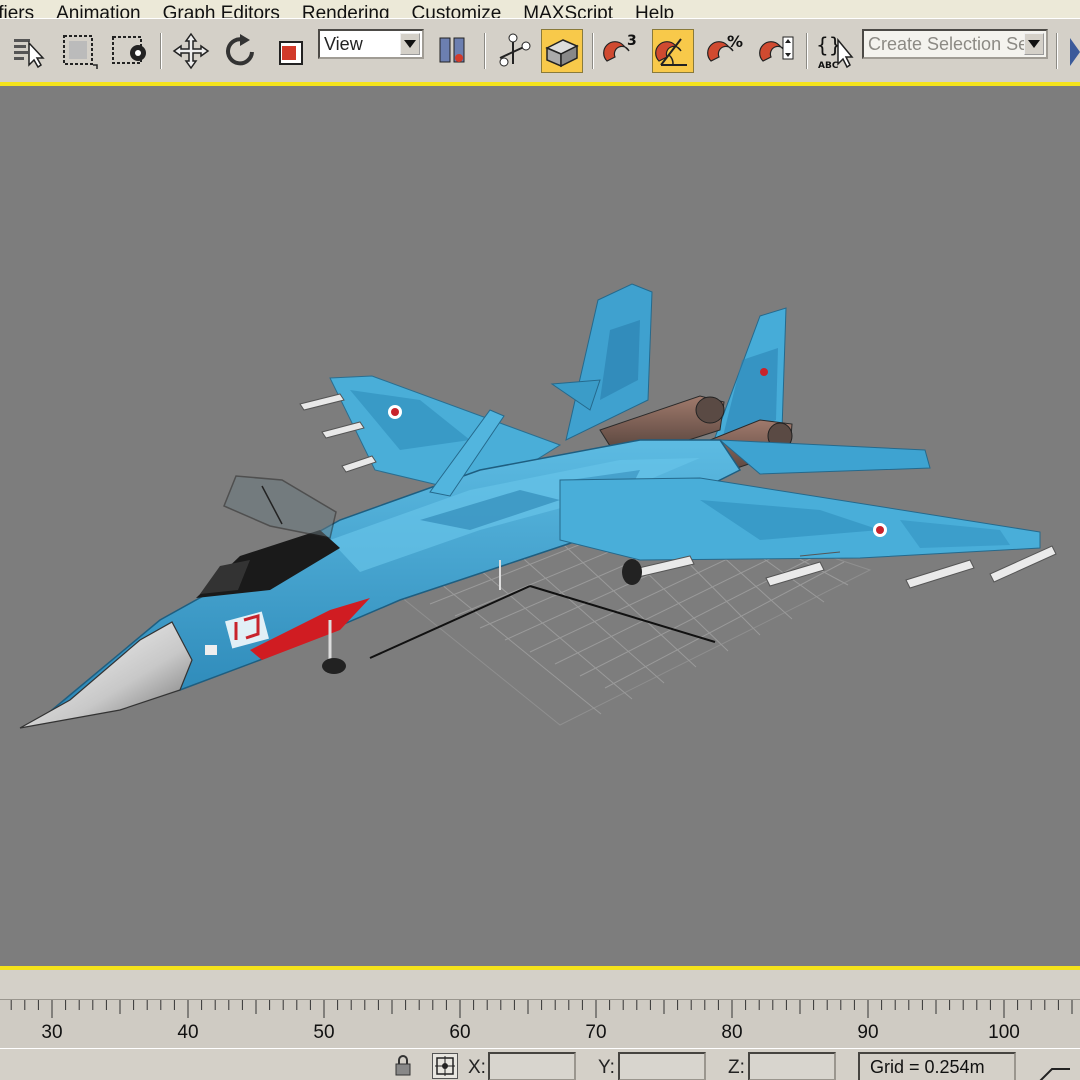 Image resolution: width=1080 pixels, height=1080 pixels. What do you see at coordinates (1075, 52) in the screenshot?
I see `mirror-icon` at bounding box center [1075, 52].